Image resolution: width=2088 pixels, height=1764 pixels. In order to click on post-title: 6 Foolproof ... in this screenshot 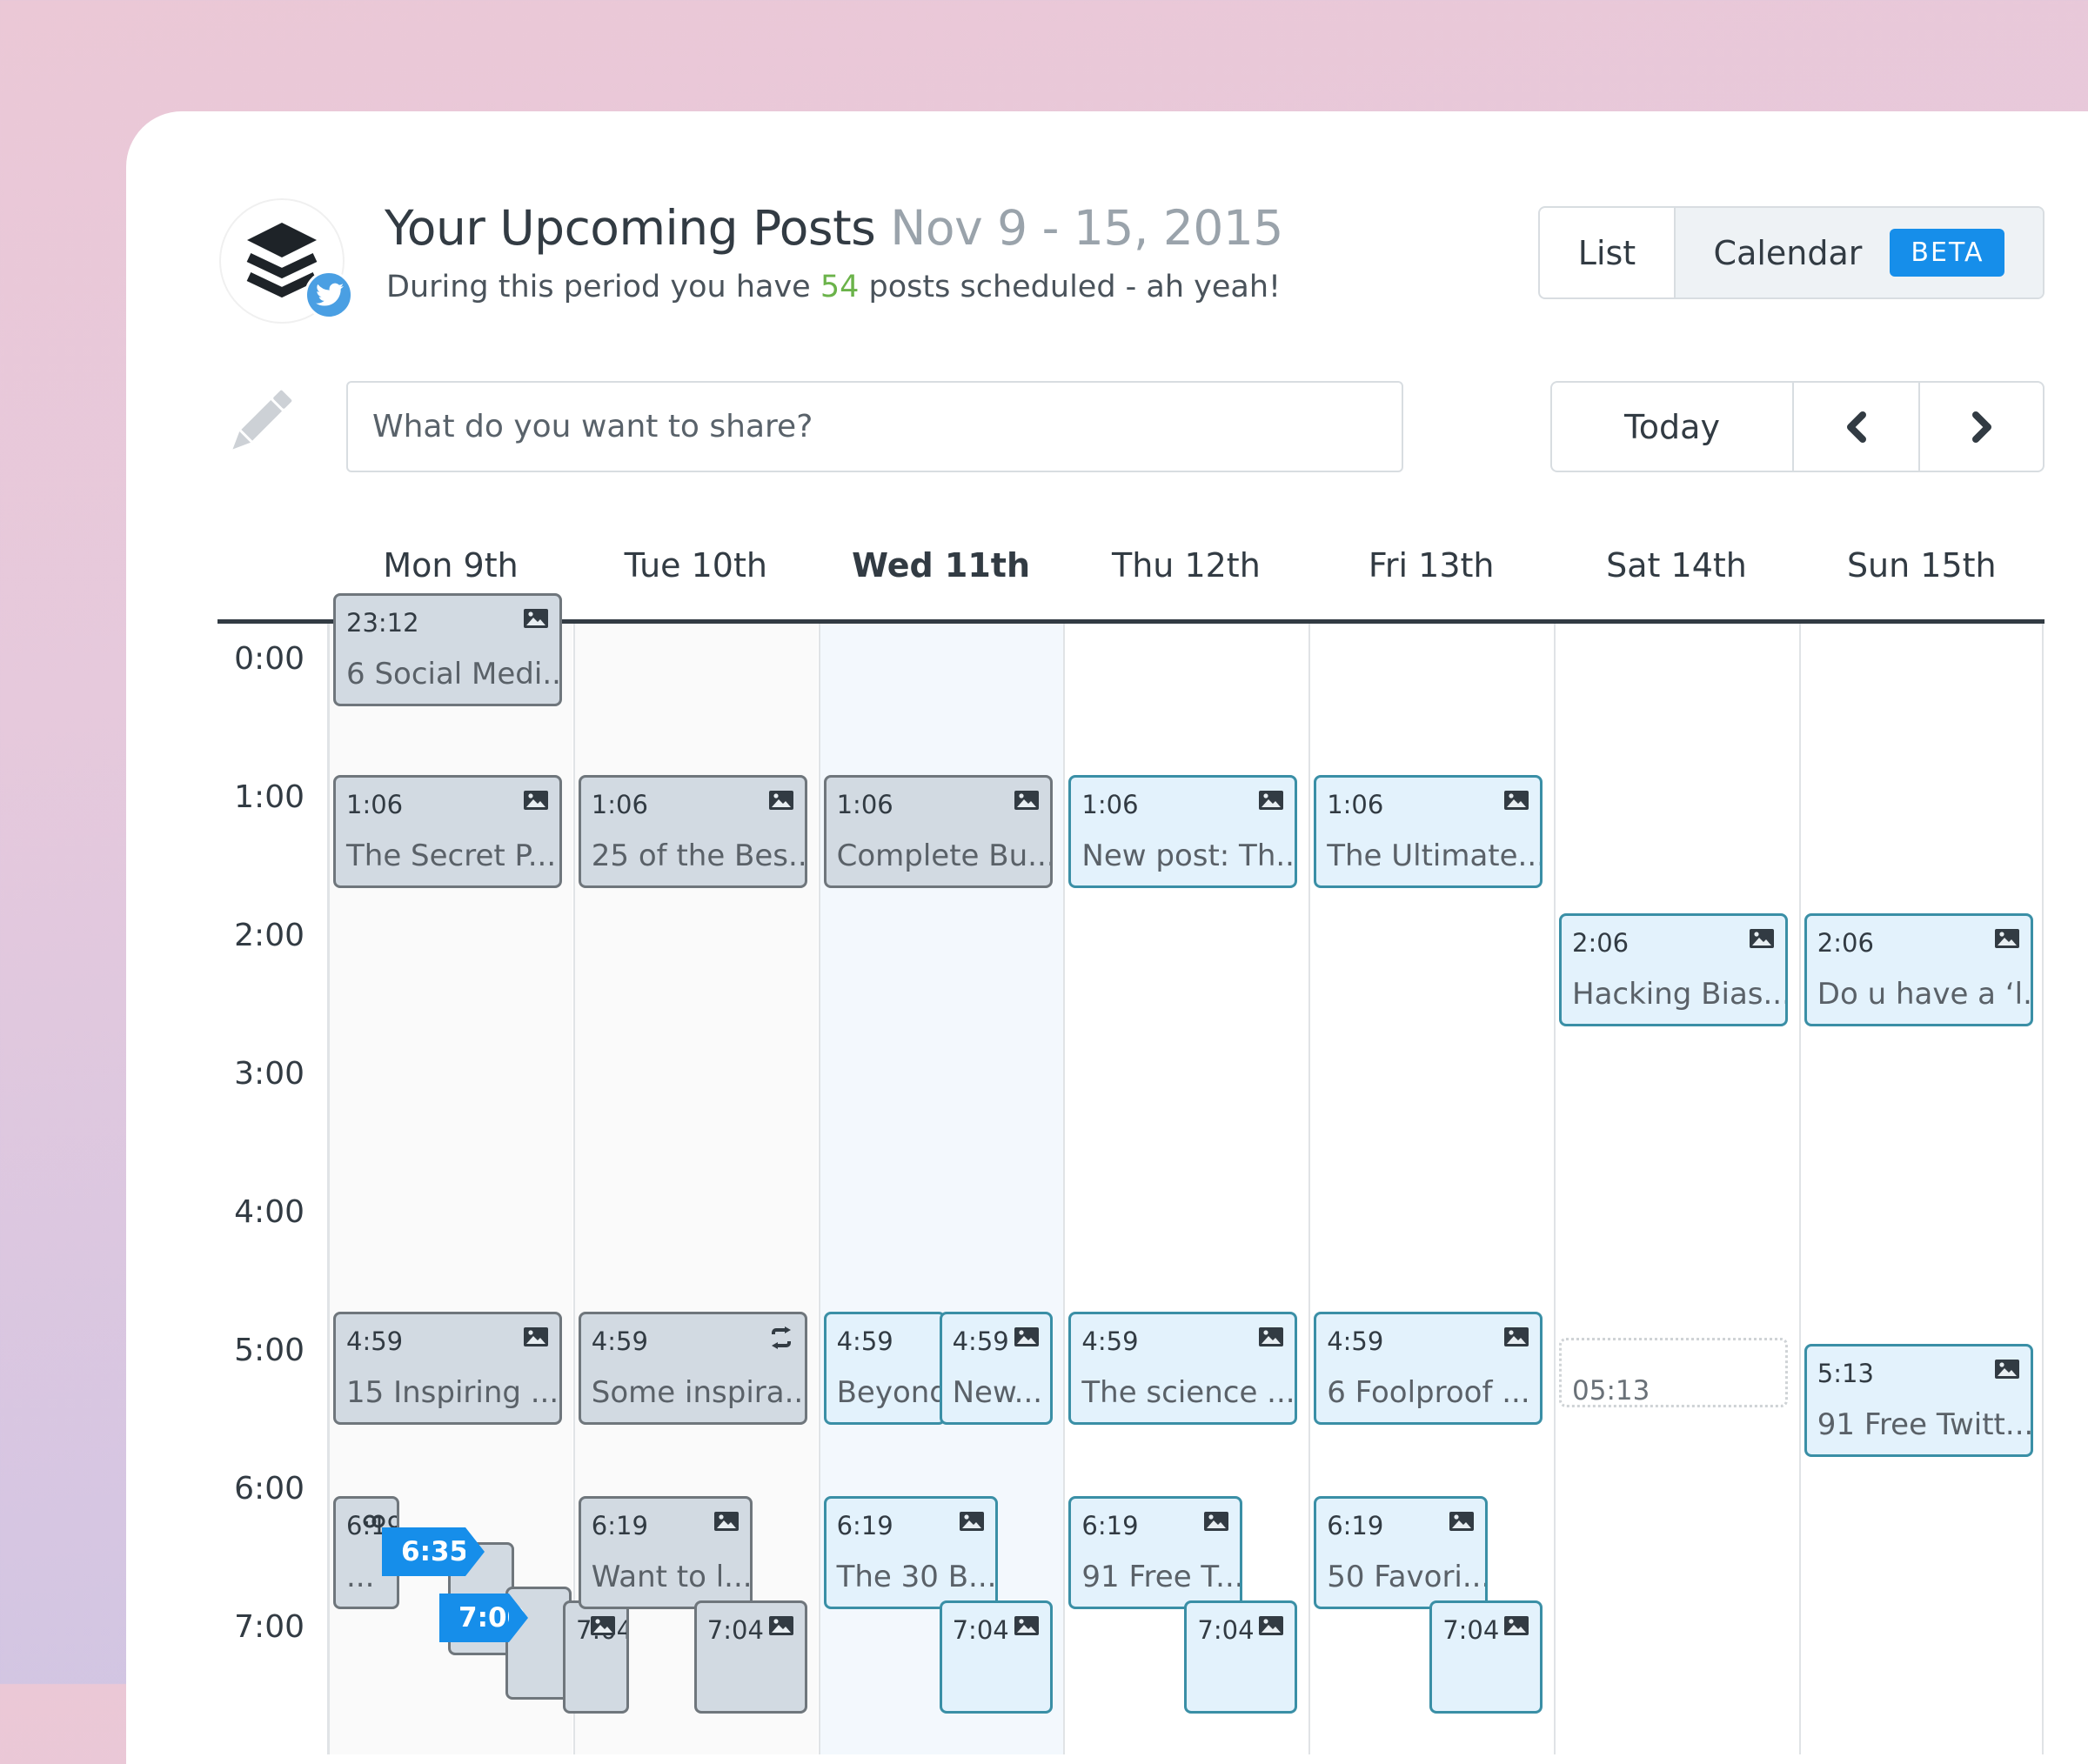, I will do `click(1428, 1393)`.